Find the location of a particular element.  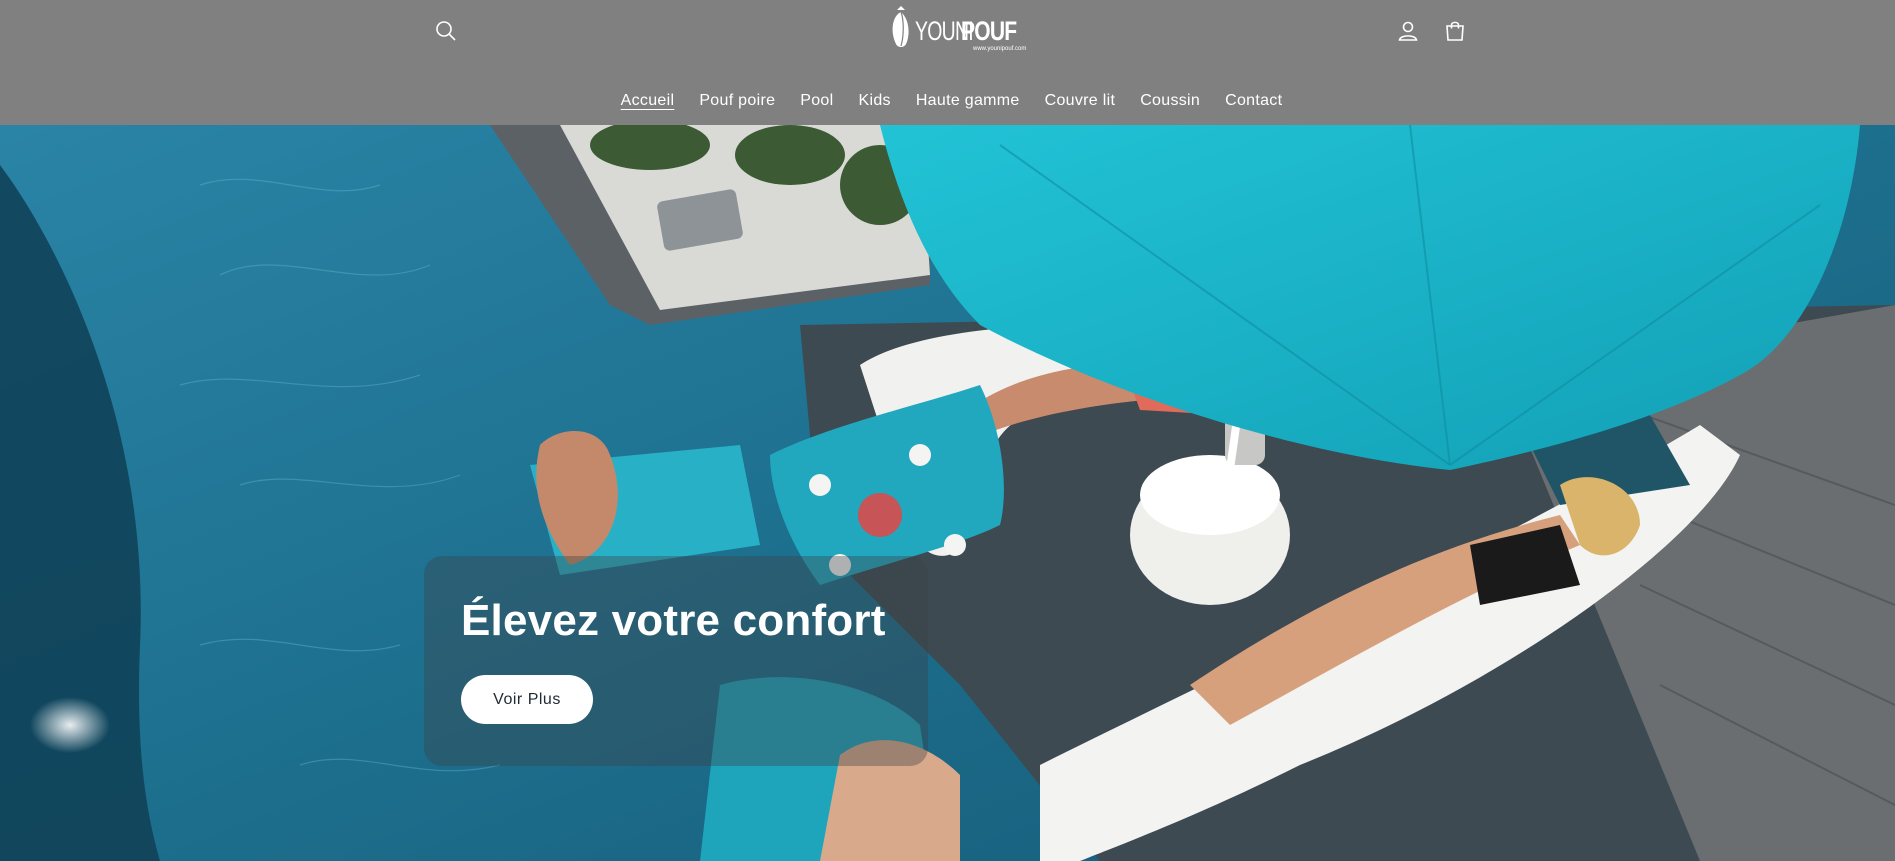

nav-item-pool: Pool is located at coordinates (816, 101).